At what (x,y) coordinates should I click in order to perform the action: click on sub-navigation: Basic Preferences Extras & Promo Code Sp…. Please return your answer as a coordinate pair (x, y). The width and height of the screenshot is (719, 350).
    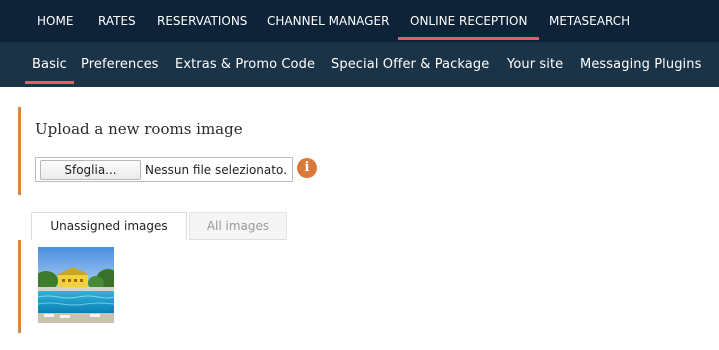
    Looking at the image, I should click on (359, 64).